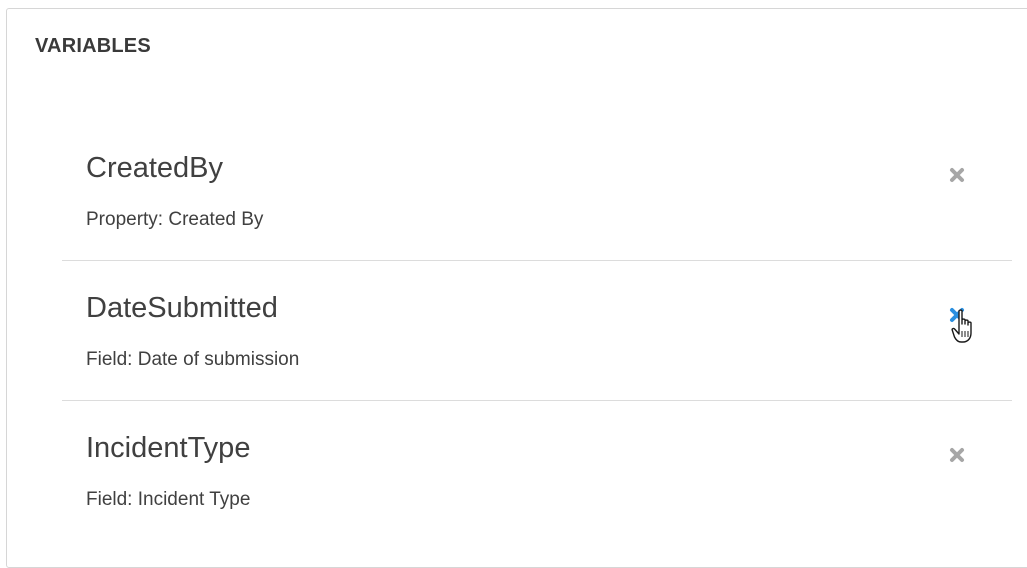 Image resolution: width=1027 pixels, height=568 pixels. What do you see at coordinates (193, 359) in the screenshot?
I see `variable-source: Field: Date of submission` at bounding box center [193, 359].